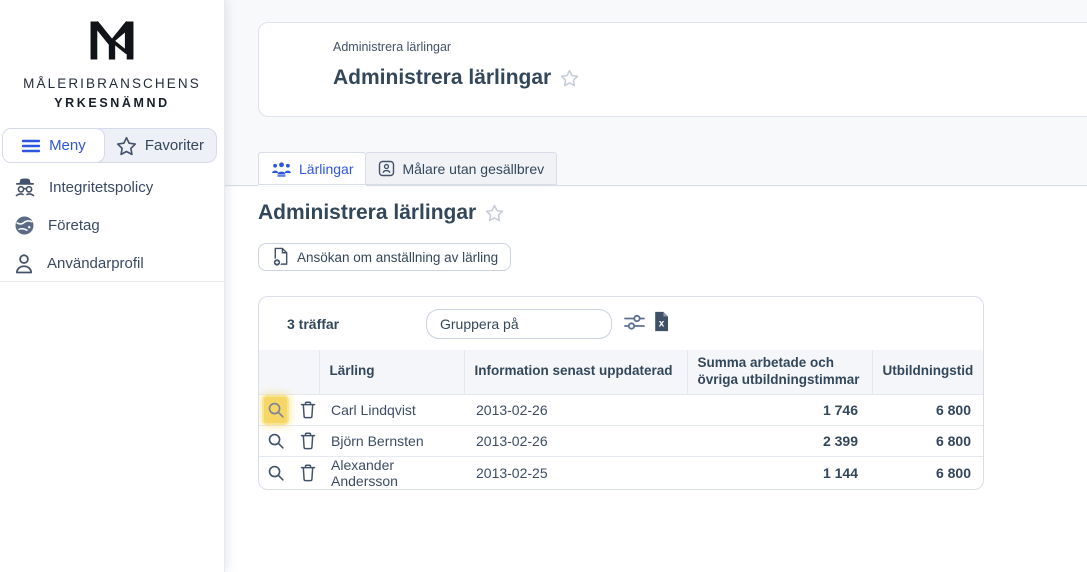 Image resolution: width=1087 pixels, height=572 pixels. Describe the element at coordinates (24, 263) in the screenshot. I see `user-icon` at that location.